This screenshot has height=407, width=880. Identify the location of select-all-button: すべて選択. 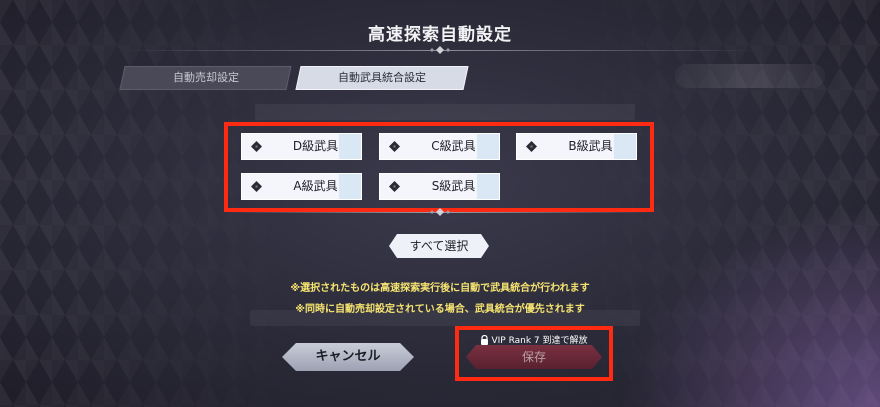
(439, 246).